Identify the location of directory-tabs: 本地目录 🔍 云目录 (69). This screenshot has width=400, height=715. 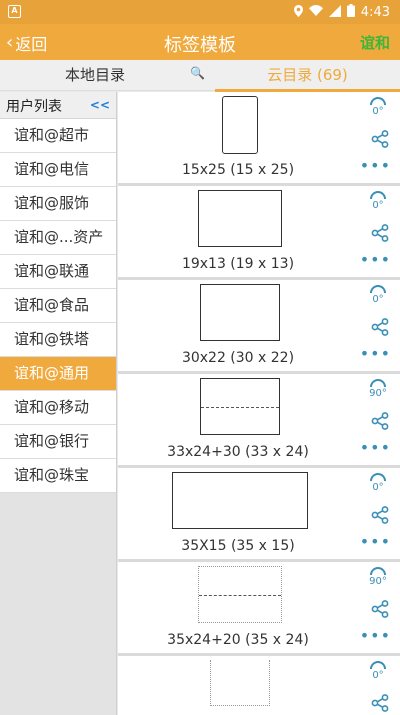
(200, 76).